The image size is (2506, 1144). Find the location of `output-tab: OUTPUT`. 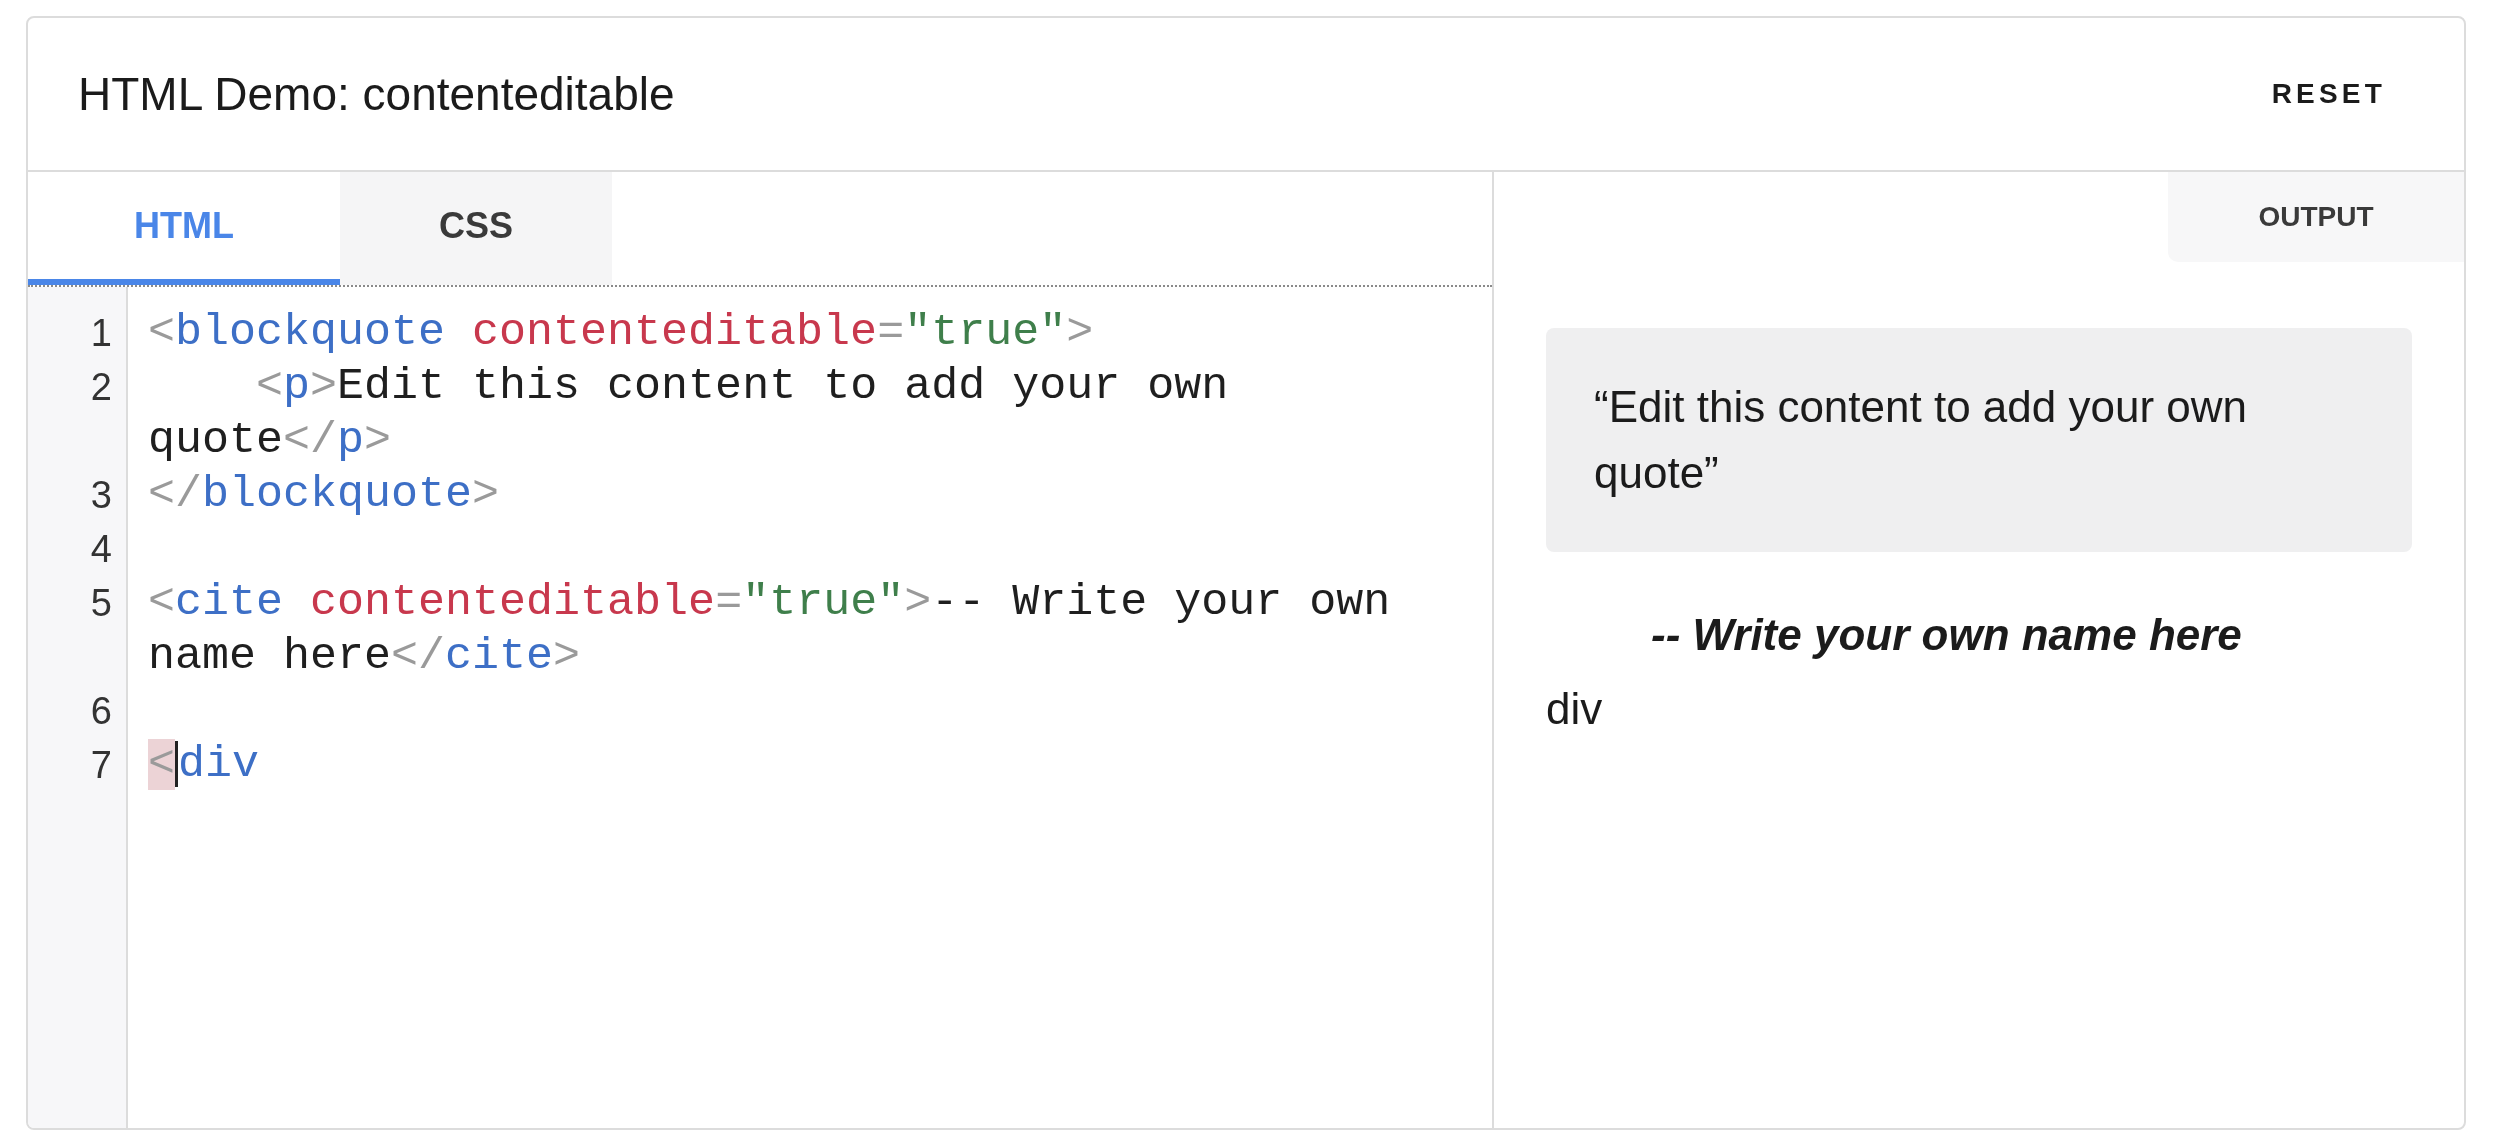

output-tab: OUTPUT is located at coordinates (2316, 217).